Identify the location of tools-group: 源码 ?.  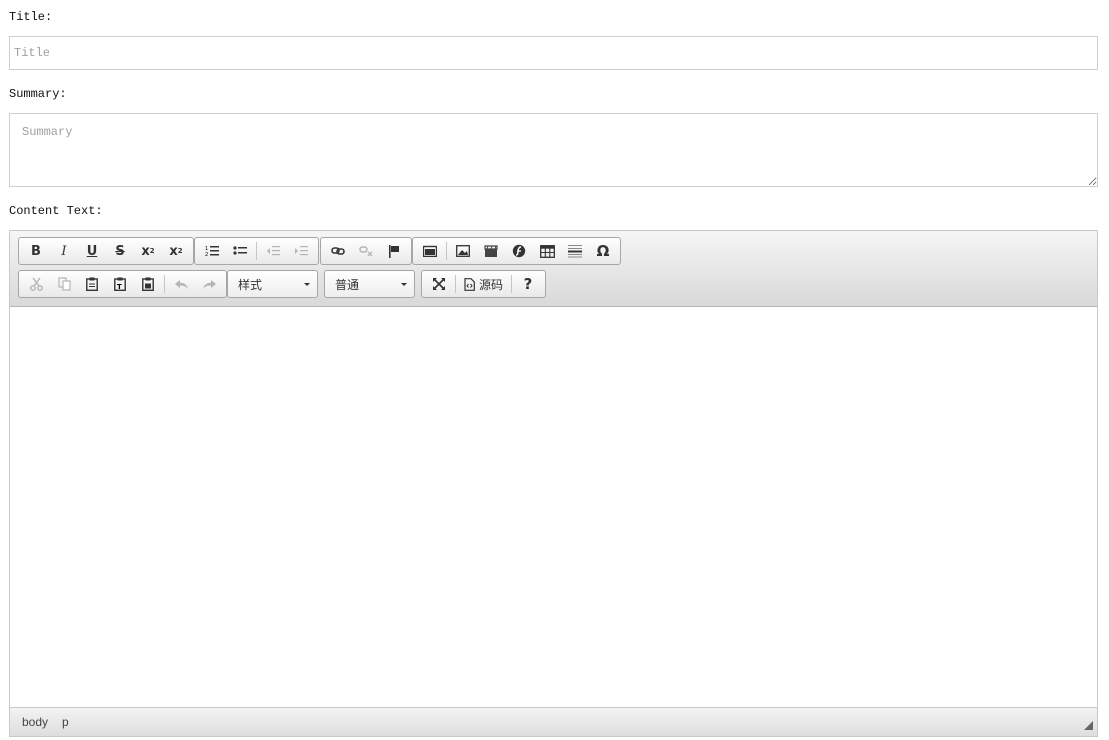
(484, 284).